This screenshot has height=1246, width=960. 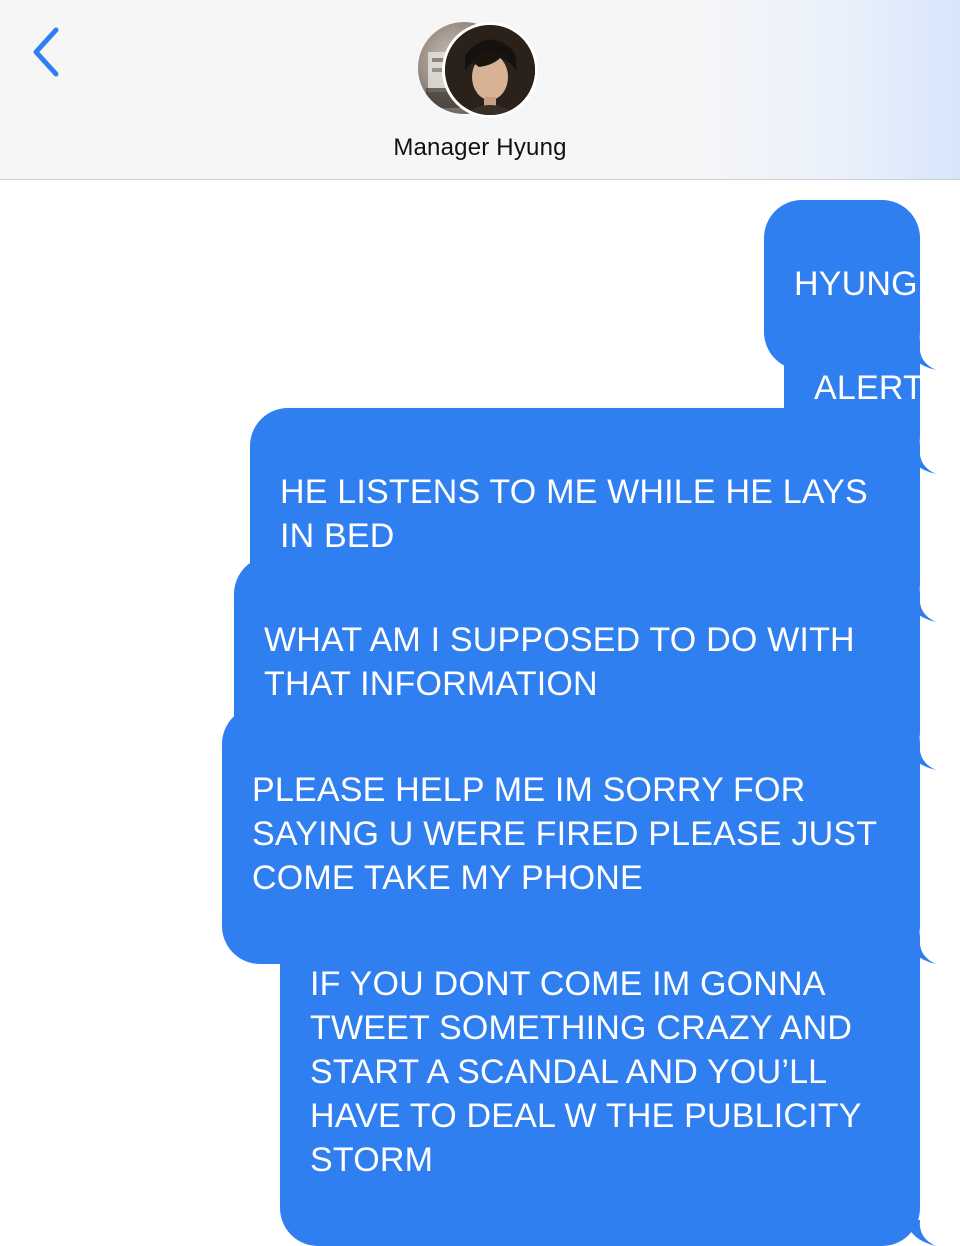 What do you see at coordinates (574, 514) in the screenshot?
I see `message-text: HE LISTENS TO ME WHILE HE LAYS IN BED` at bounding box center [574, 514].